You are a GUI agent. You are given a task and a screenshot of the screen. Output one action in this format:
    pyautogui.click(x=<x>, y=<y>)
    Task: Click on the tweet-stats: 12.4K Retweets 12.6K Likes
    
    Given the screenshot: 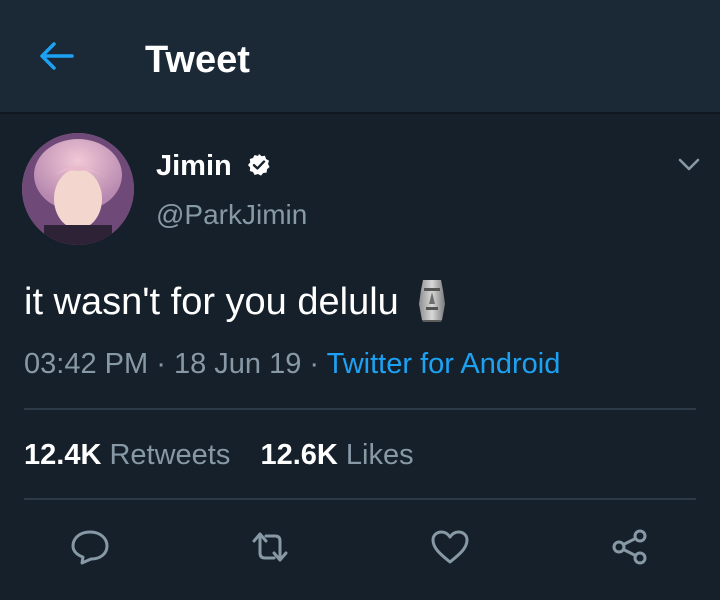 What is the action you would take?
    pyautogui.click(x=219, y=455)
    